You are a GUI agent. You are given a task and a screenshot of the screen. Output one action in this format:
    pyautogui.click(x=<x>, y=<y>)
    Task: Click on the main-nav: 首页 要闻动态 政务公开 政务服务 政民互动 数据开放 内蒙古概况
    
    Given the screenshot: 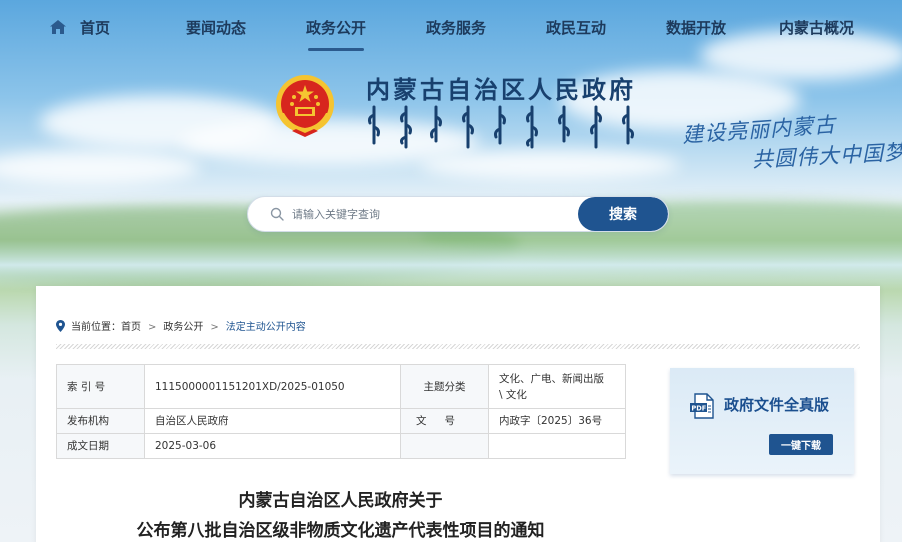 What is the action you would take?
    pyautogui.click(x=451, y=27)
    